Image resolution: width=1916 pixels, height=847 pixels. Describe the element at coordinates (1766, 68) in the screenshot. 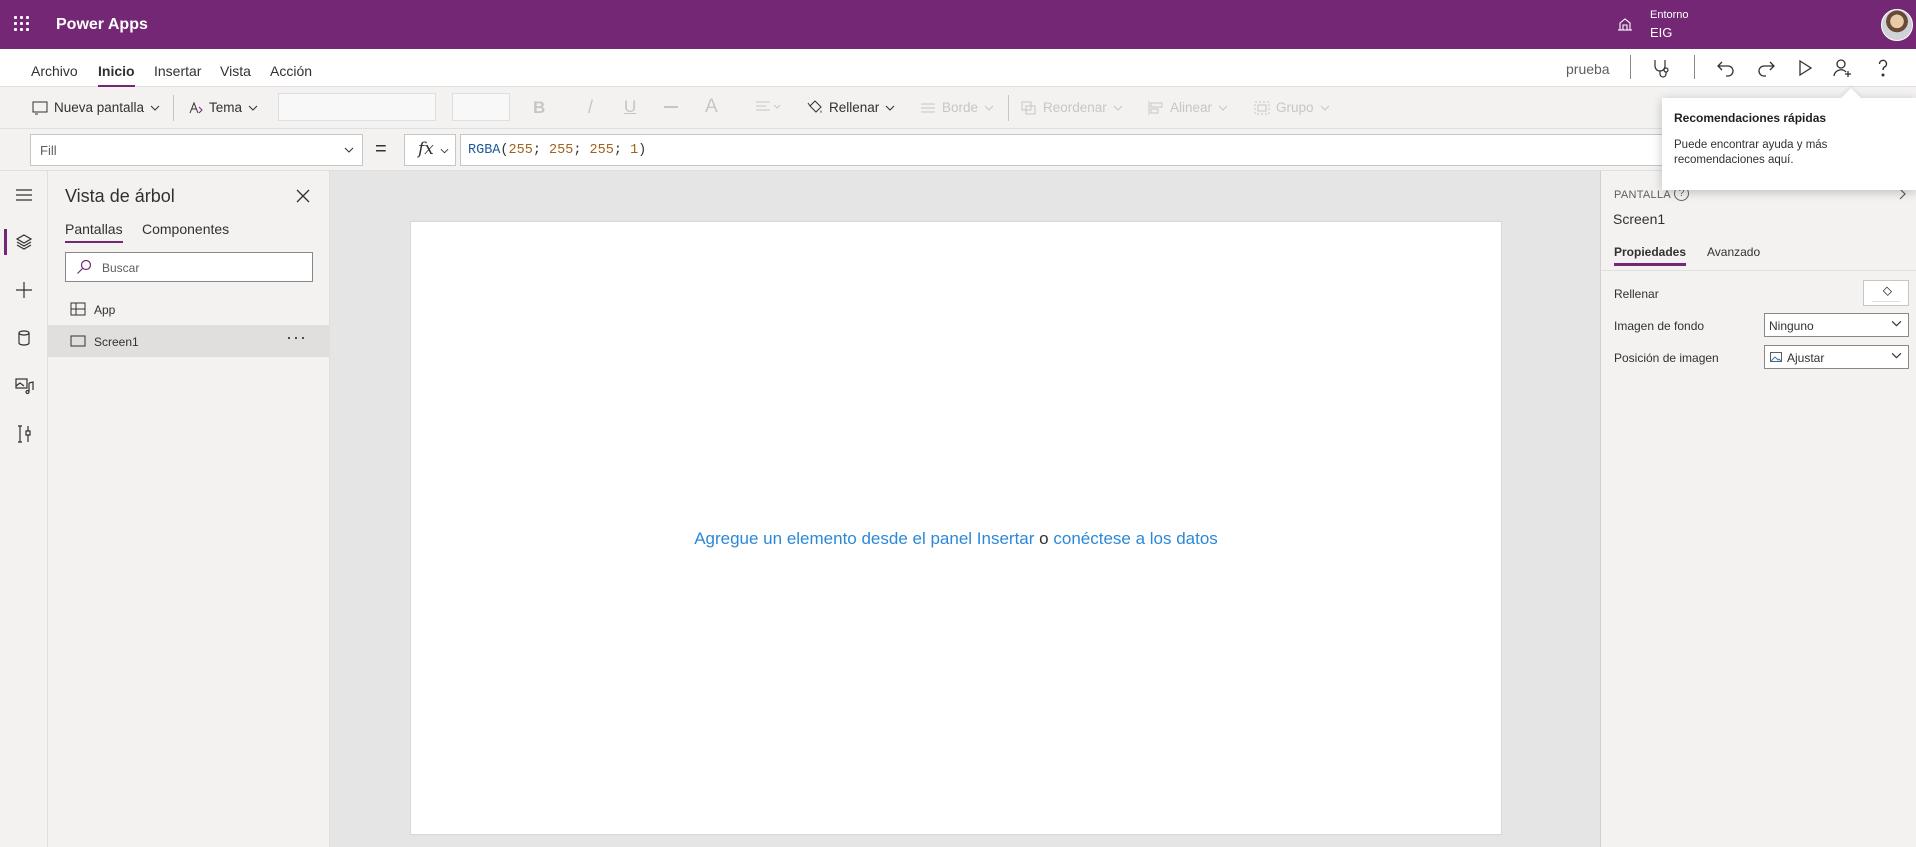

I see `redo-icon` at that location.